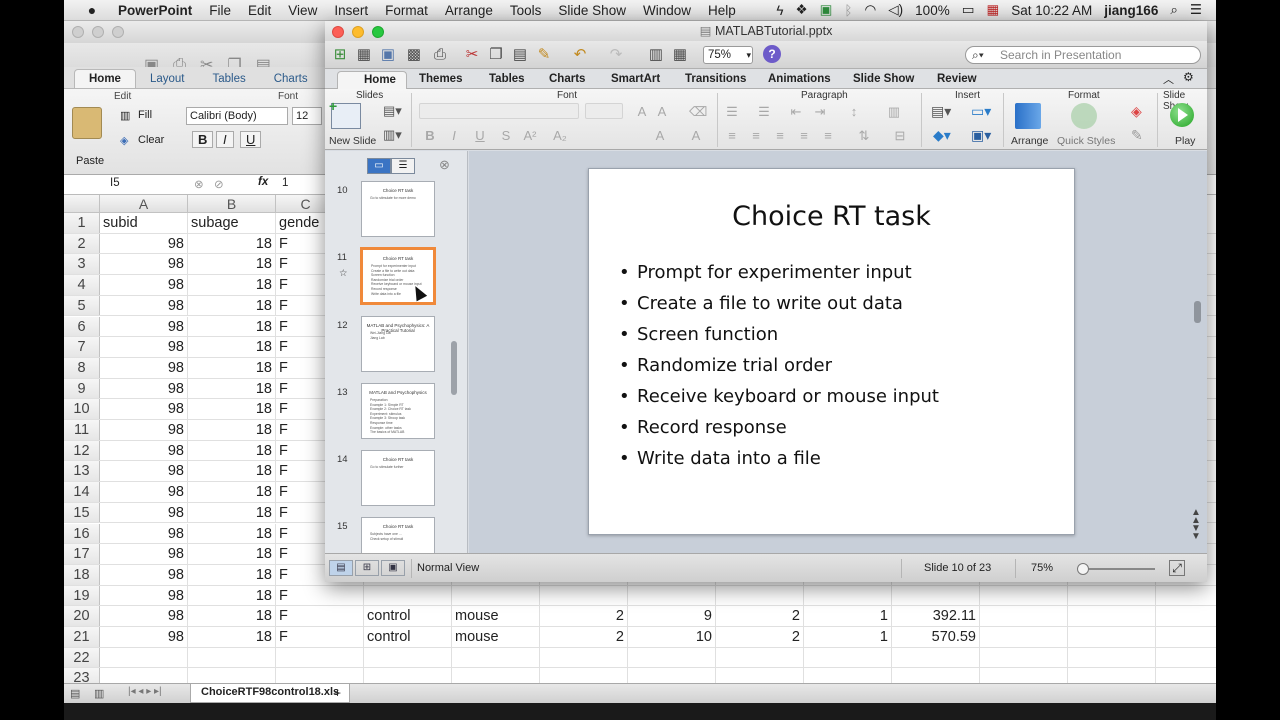  What do you see at coordinates (82, 204) in the screenshot?
I see `select-all-corner` at bounding box center [82, 204].